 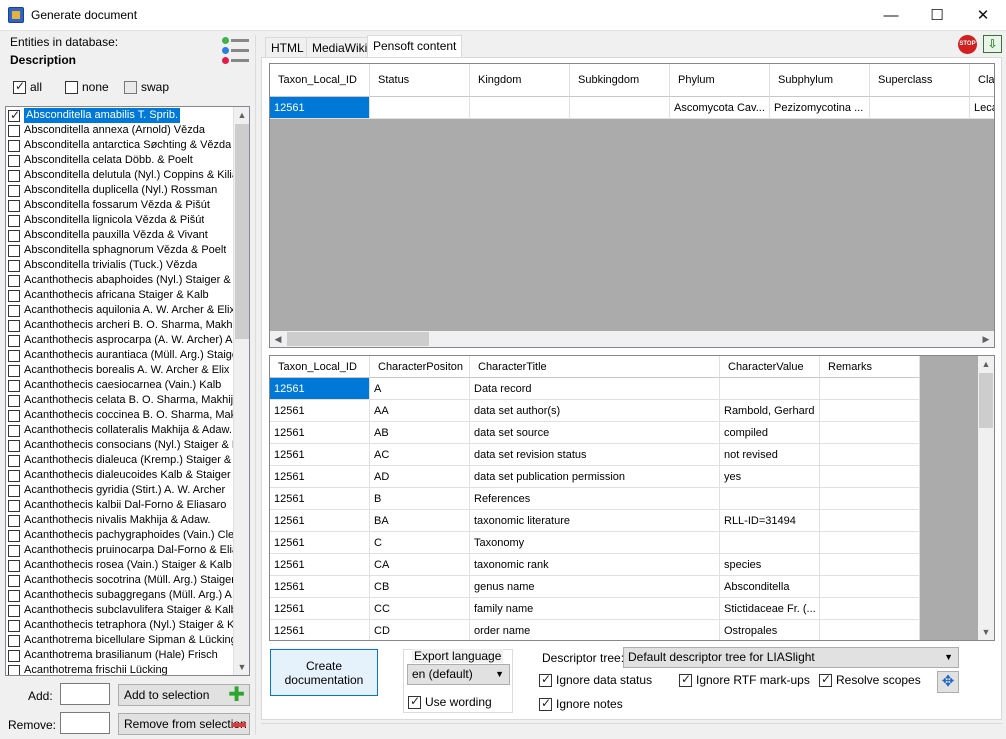 What do you see at coordinates (184, 724) in the screenshot?
I see `remove-from-selection-button: Remove from selection` at bounding box center [184, 724].